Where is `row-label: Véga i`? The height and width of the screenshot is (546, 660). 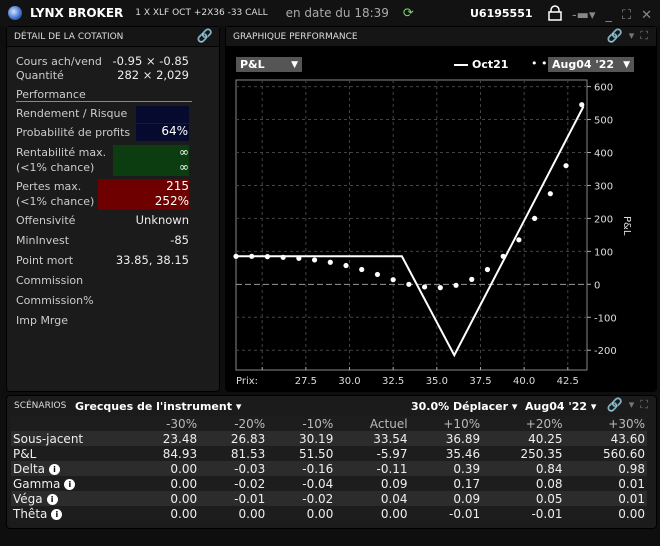 row-label: Véga i is located at coordinates (71, 498).